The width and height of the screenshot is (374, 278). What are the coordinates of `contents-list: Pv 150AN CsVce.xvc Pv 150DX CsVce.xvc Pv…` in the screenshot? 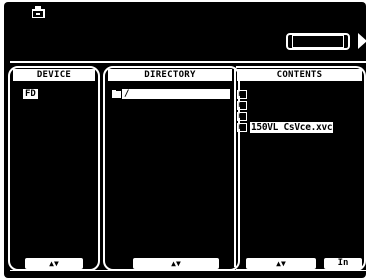 It's located at (285, 111).